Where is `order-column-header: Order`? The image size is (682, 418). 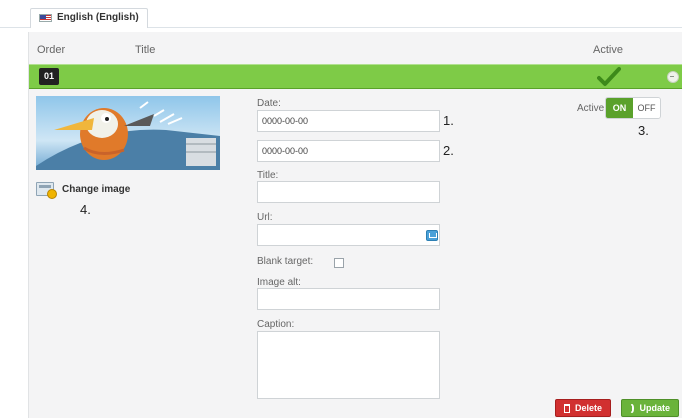 order-column-header: Order is located at coordinates (51, 50).